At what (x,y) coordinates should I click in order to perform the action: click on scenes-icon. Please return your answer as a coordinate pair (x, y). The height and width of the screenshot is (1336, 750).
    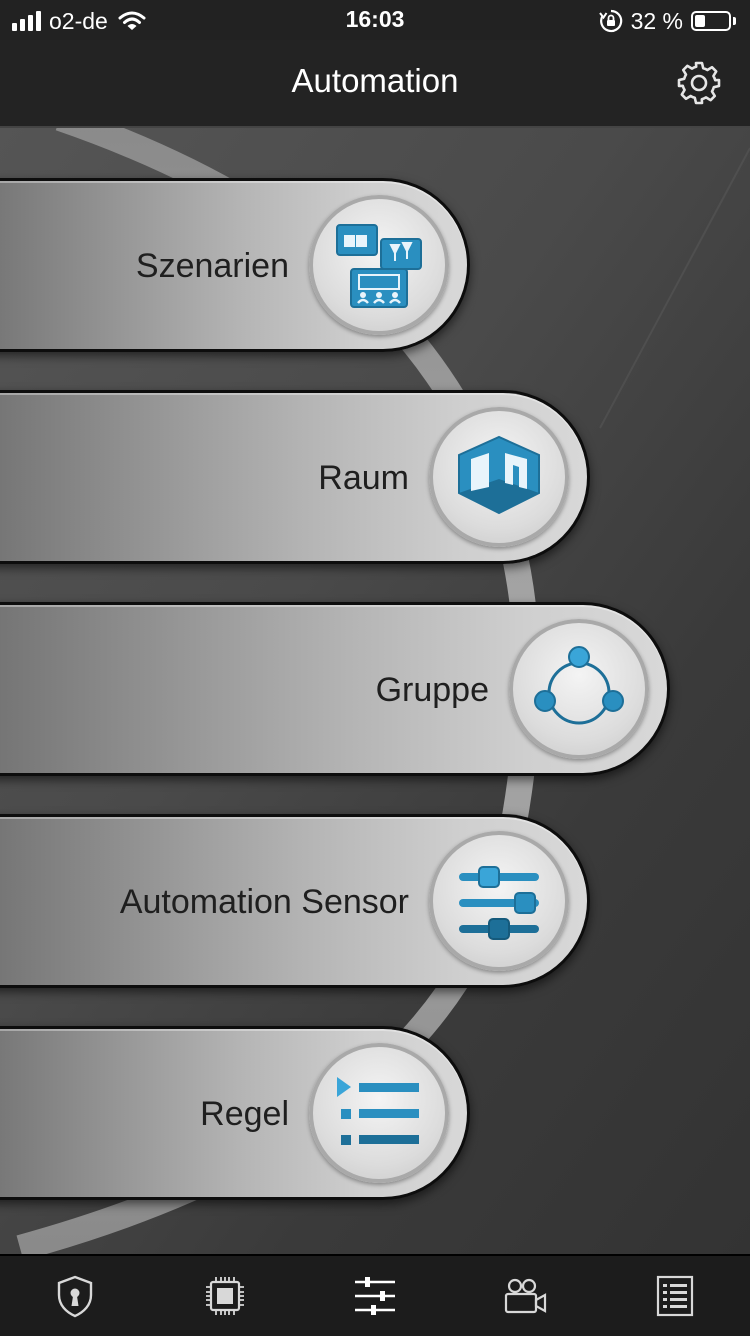
    Looking at the image, I should click on (379, 265).